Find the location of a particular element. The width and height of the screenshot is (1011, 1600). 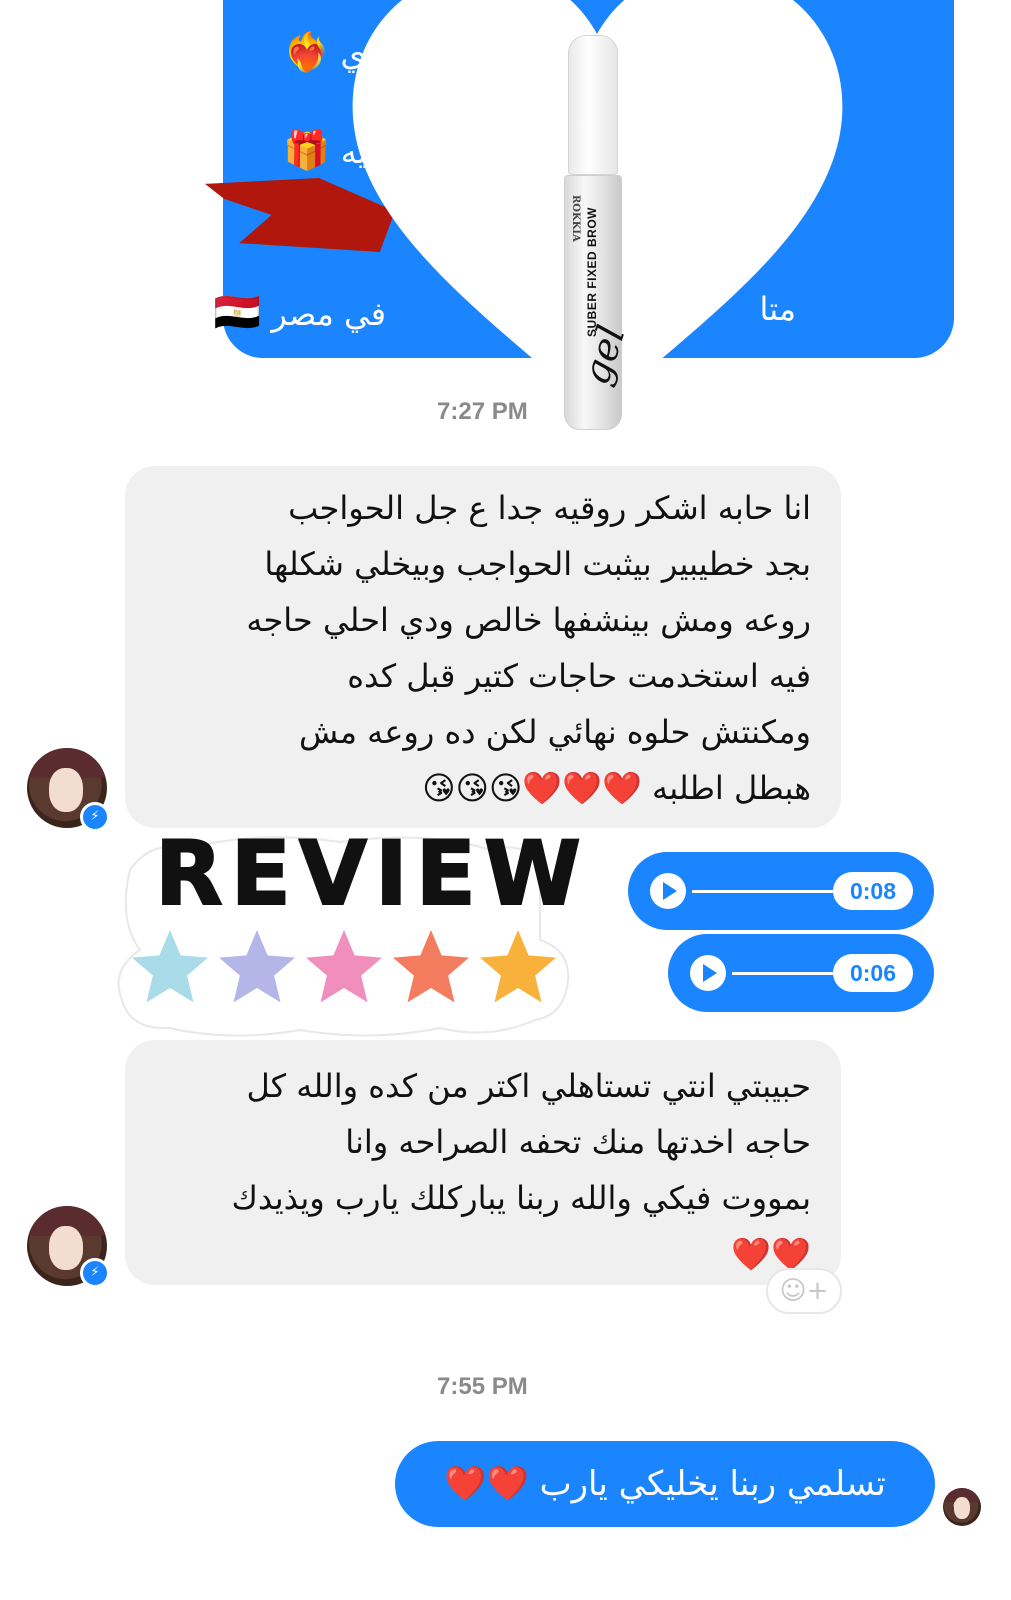

brow-gel-product-image: ROKKIA SUBER FIXED BROW gel is located at coordinates (598, 232).